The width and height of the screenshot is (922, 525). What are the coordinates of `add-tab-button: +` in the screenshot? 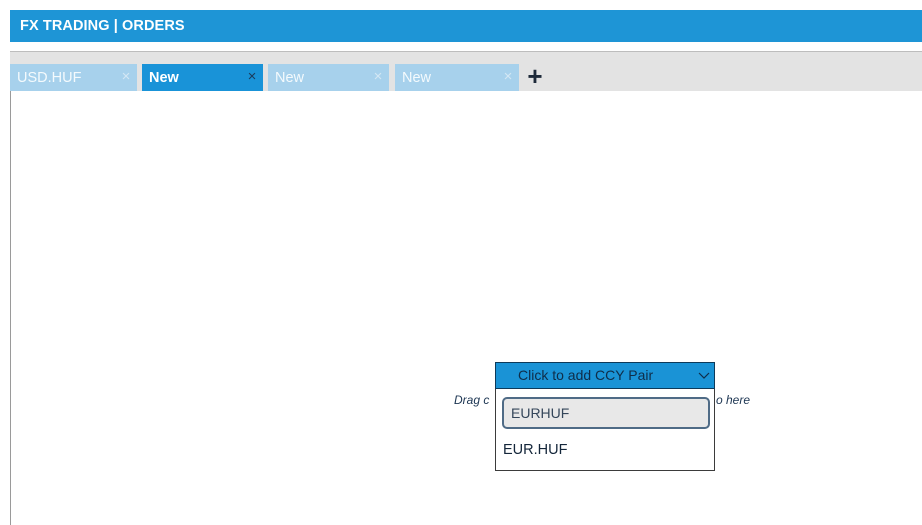 It's located at (535, 77).